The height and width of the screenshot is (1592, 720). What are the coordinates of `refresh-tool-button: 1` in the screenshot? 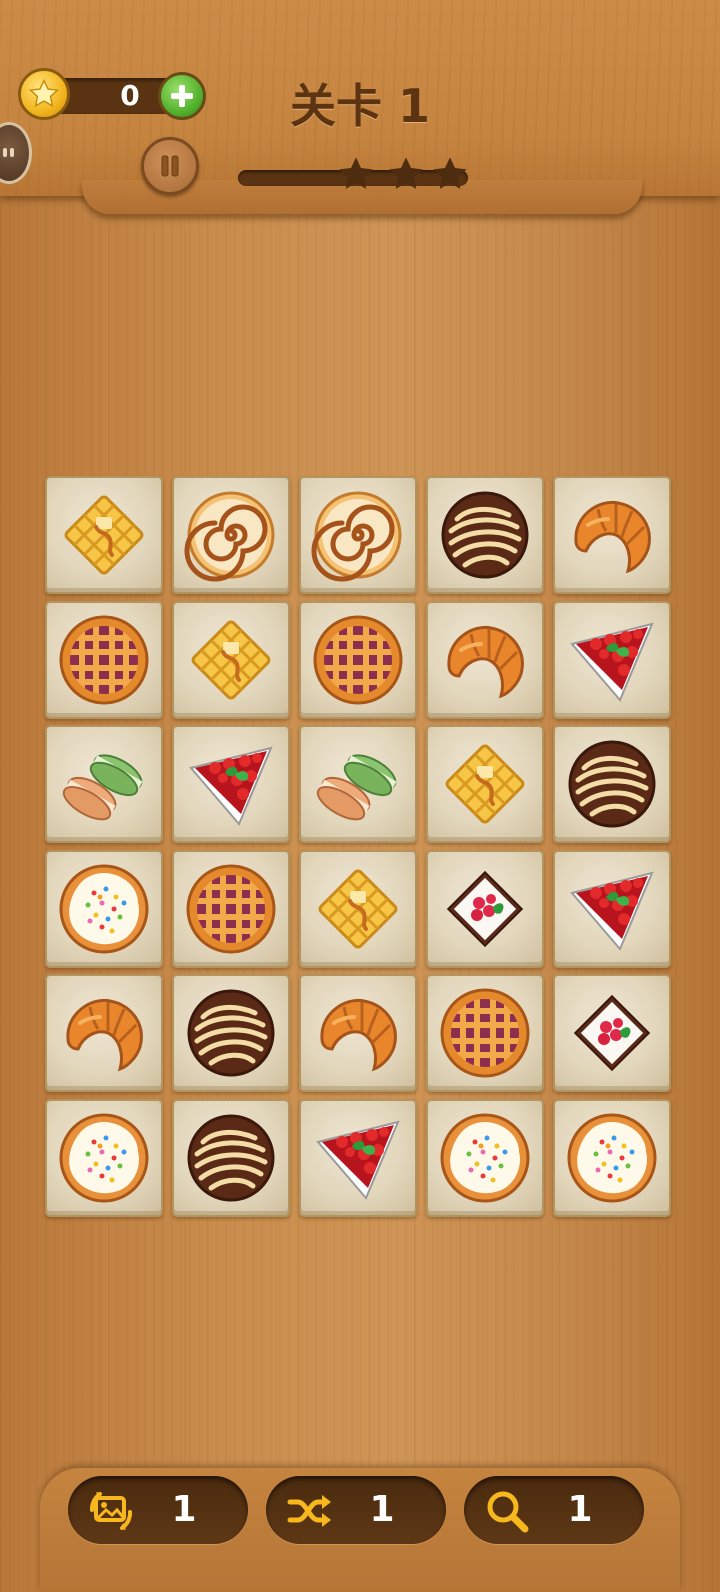 It's located at (158, 1510).